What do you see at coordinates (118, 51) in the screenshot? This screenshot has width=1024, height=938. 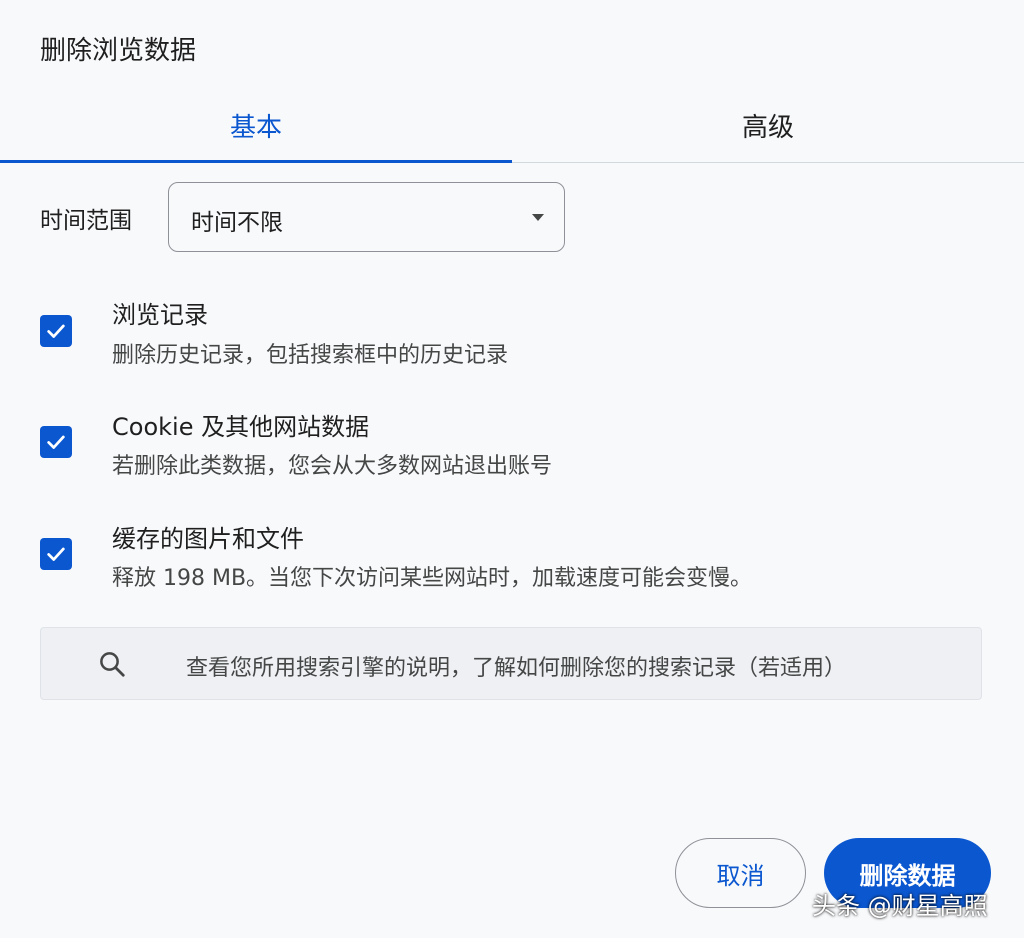 I see `dialog-title: 删除浏览数据` at bounding box center [118, 51].